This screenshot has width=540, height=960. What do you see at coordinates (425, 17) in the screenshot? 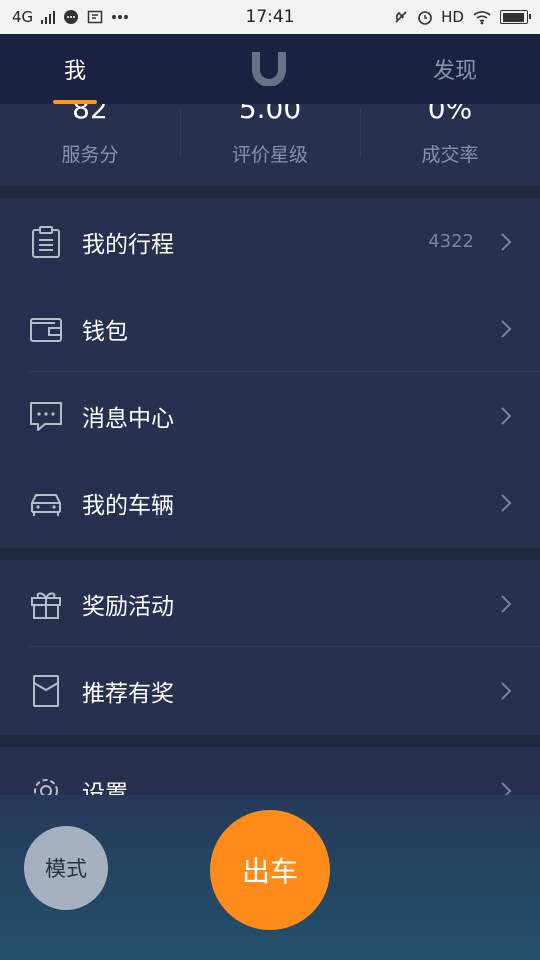
I see `alarm-icon` at bounding box center [425, 17].